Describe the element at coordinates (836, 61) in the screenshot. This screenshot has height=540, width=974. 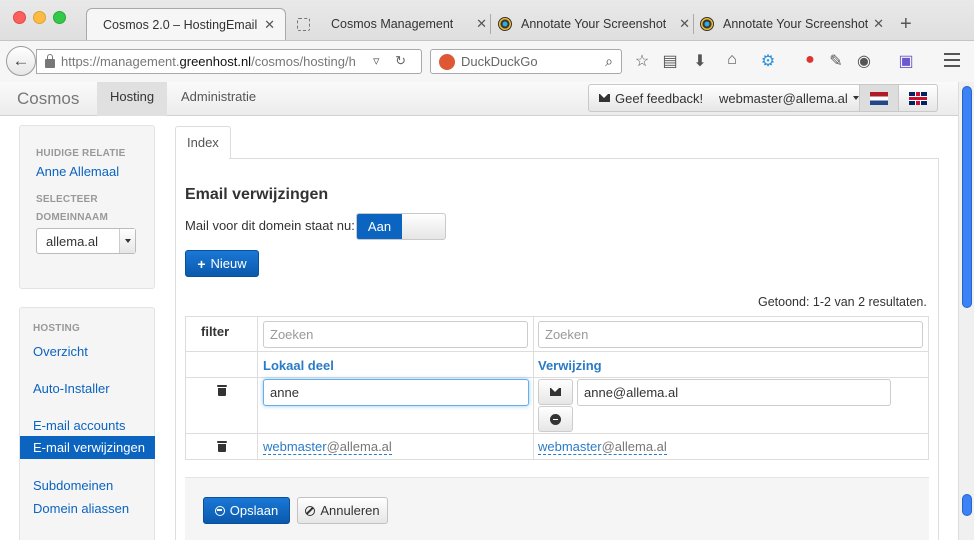
I see `pen-icon: ✎` at that location.